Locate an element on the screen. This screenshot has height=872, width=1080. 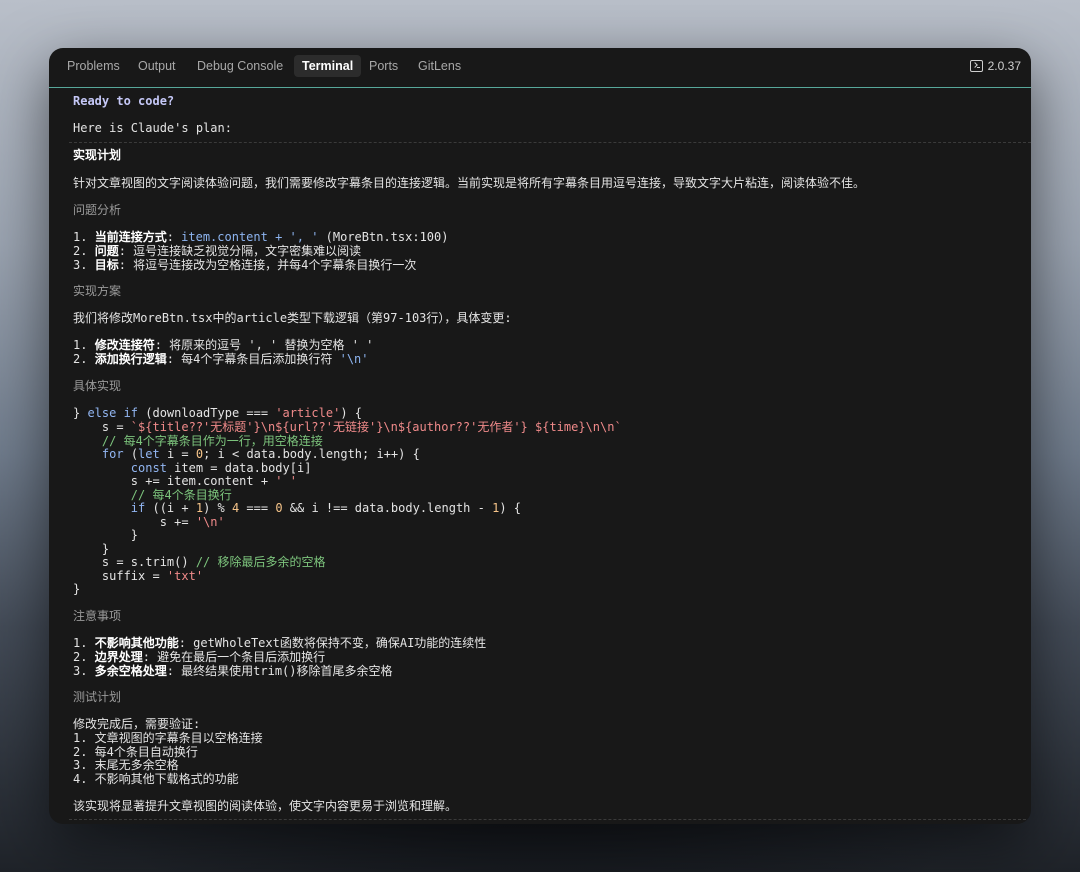
list-item: 3. 末尾无多余空格 is located at coordinates (126, 765).